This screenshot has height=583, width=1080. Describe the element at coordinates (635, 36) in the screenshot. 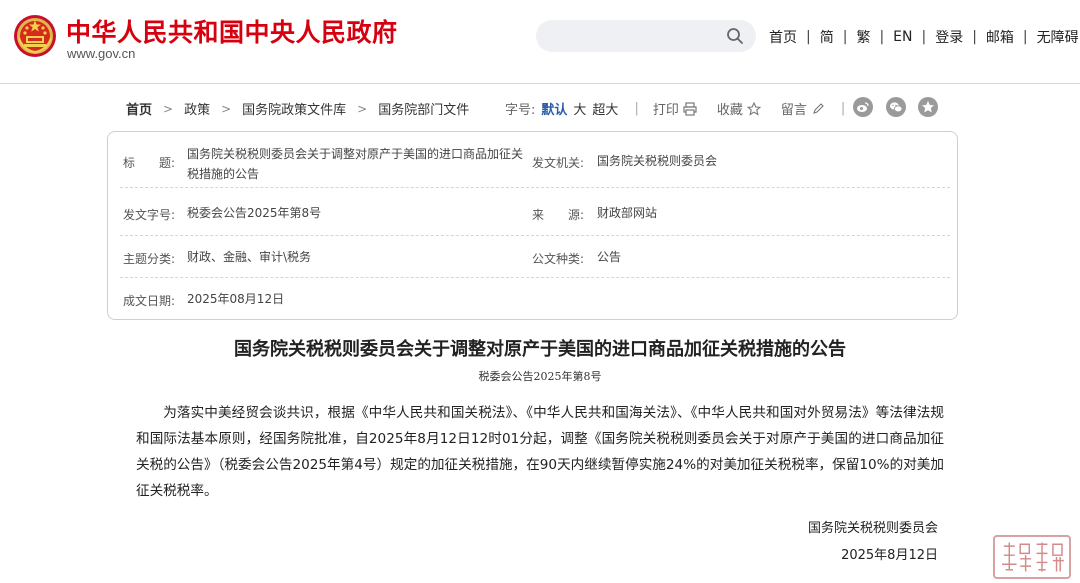

I see `search-input` at that location.